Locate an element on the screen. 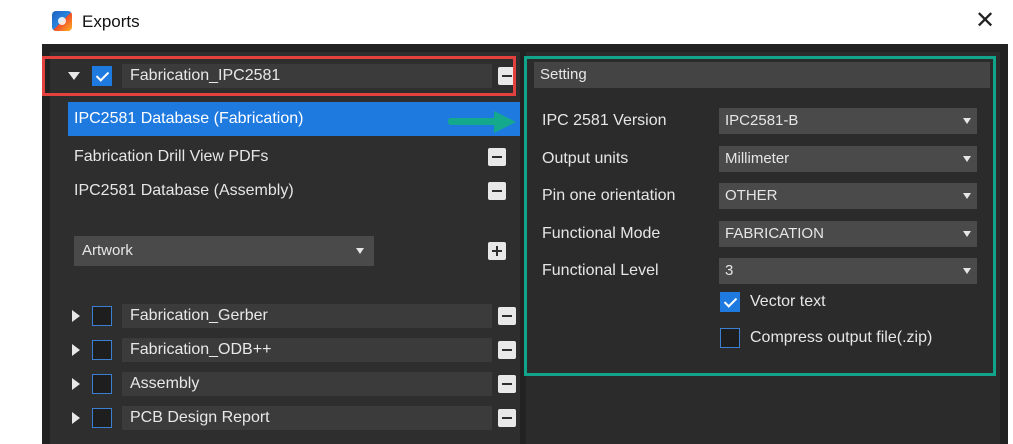 Image resolution: width=1013 pixels, height=444 pixels. item-label: Fabrication Drill View PDFs is located at coordinates (171, 156).